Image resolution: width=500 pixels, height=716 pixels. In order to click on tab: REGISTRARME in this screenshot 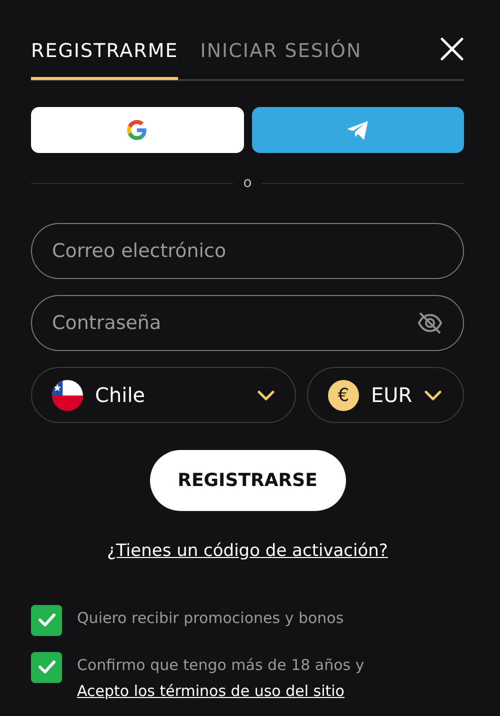, I will do `click(104, 52)`.